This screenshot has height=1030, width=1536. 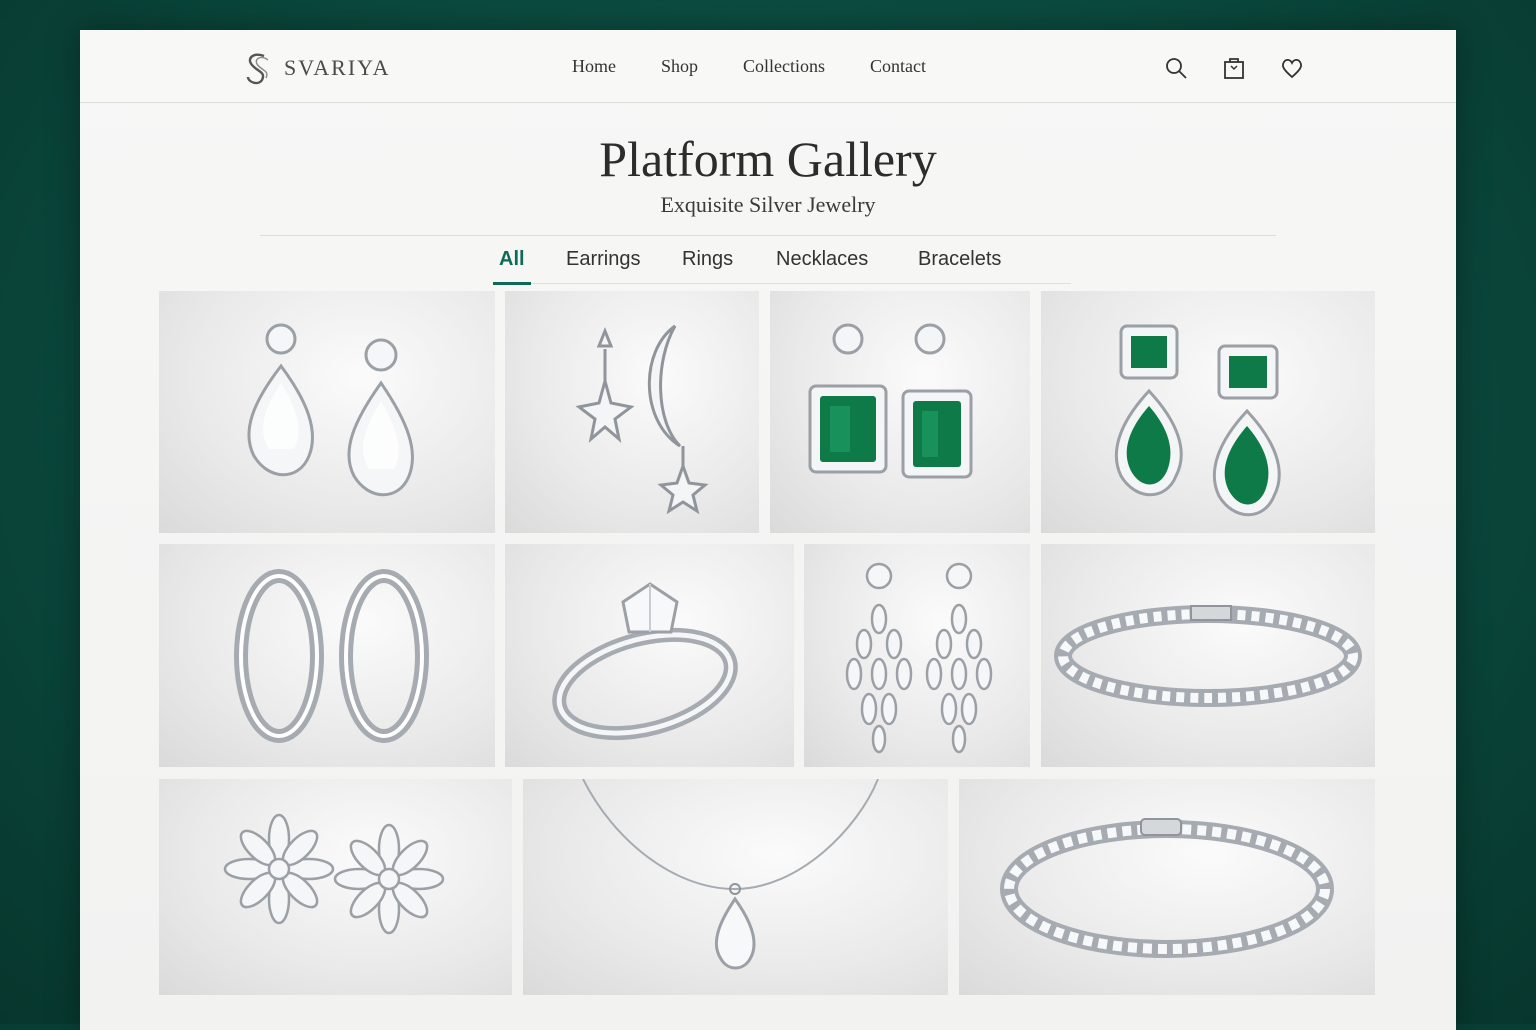 I want to click on nav-shop: Shop, so click(x=679, y=66).